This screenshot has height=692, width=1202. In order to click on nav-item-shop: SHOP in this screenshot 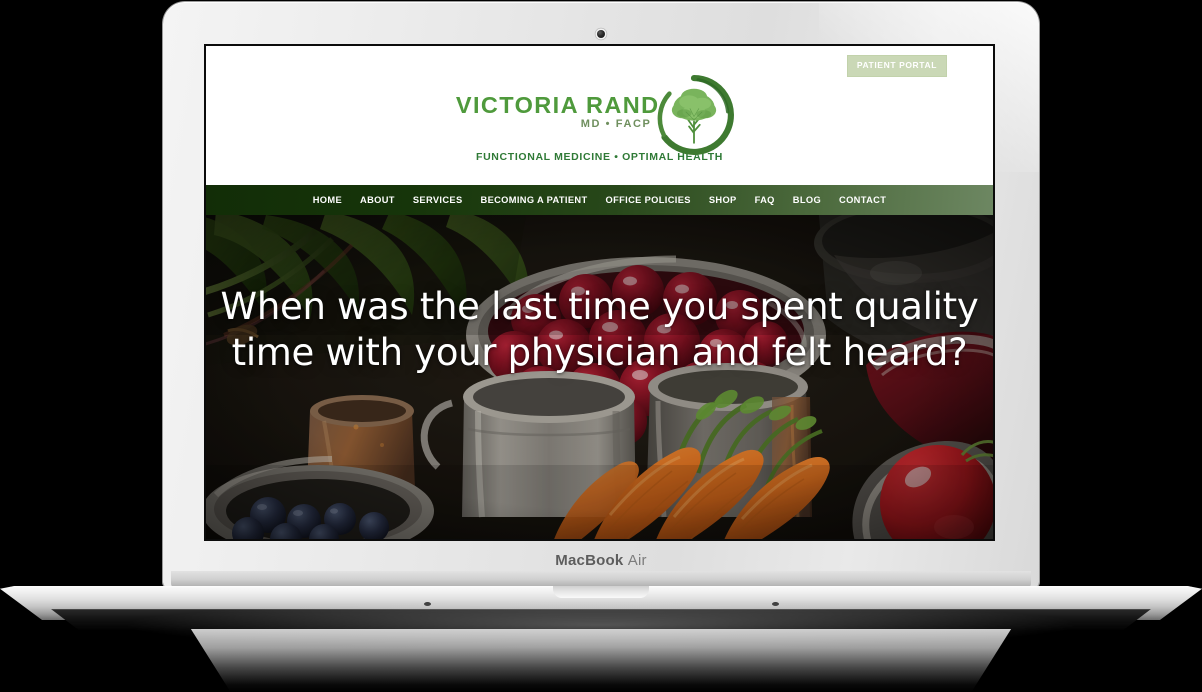, I will do `click(723, 200)`.